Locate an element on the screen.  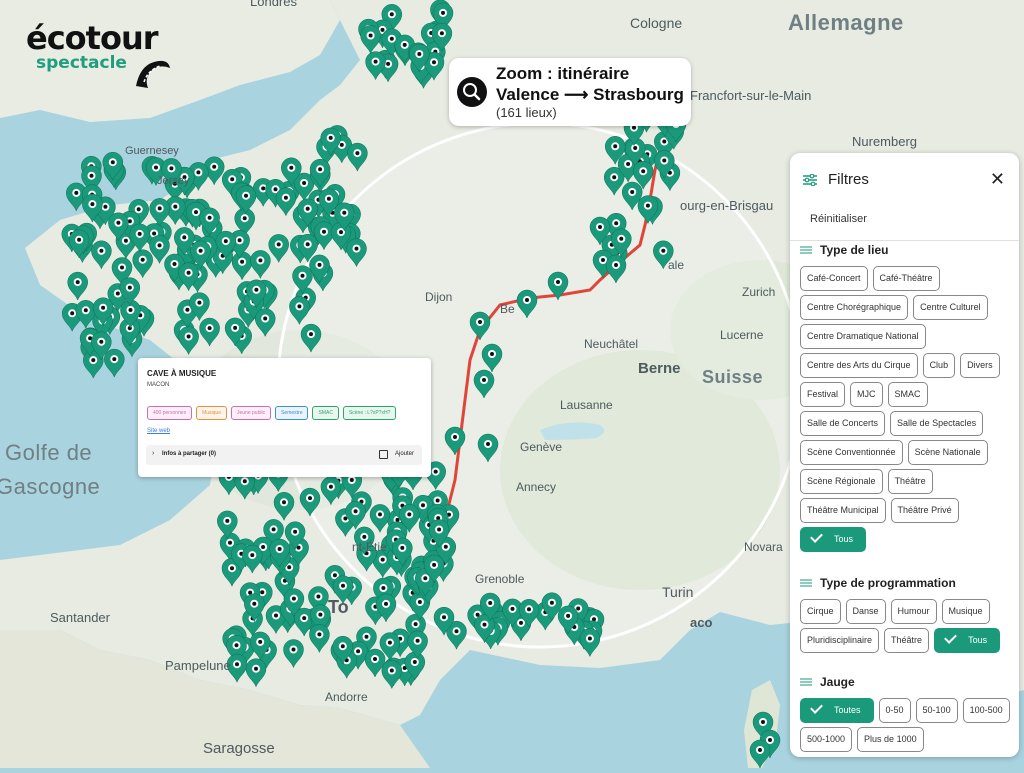
filter-chip: Plus de 1000 is located at coordinates (890, 739).